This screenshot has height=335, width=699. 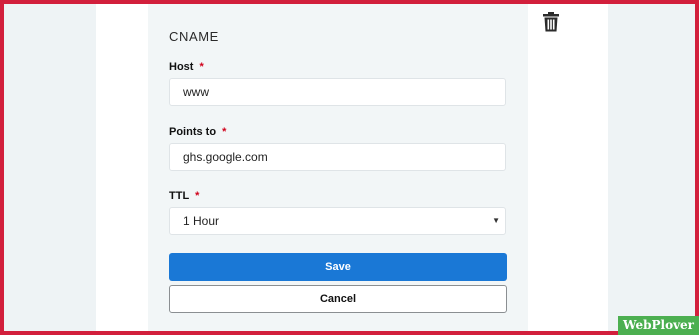 What do you see at coordinates (337, 221) in the screenshot?
I see `ttl-select: 1 Hour ▼` at bounding box center [337, 221].